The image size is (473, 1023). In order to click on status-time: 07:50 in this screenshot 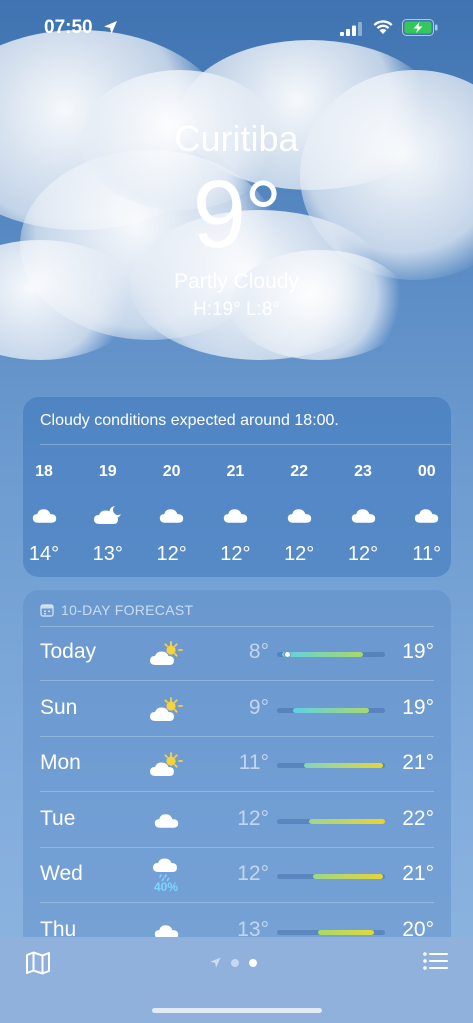, I will do `click(68, 27)`.